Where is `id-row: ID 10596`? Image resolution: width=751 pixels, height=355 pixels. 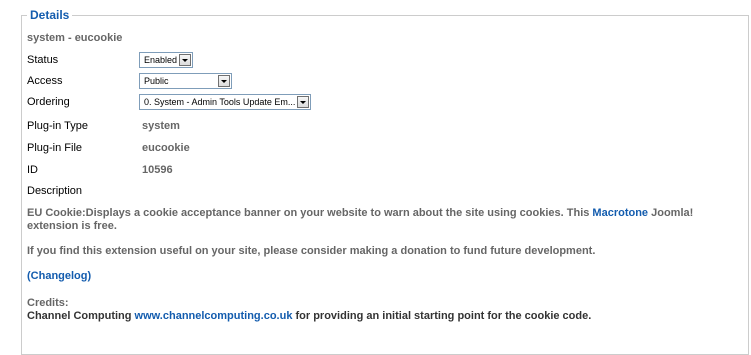
id-row: ID 10596 is located at coordinates (377, 171).